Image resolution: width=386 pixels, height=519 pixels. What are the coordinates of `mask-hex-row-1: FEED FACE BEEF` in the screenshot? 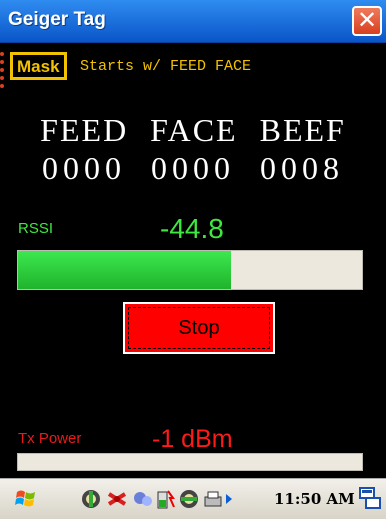 It's located at (193, 130).